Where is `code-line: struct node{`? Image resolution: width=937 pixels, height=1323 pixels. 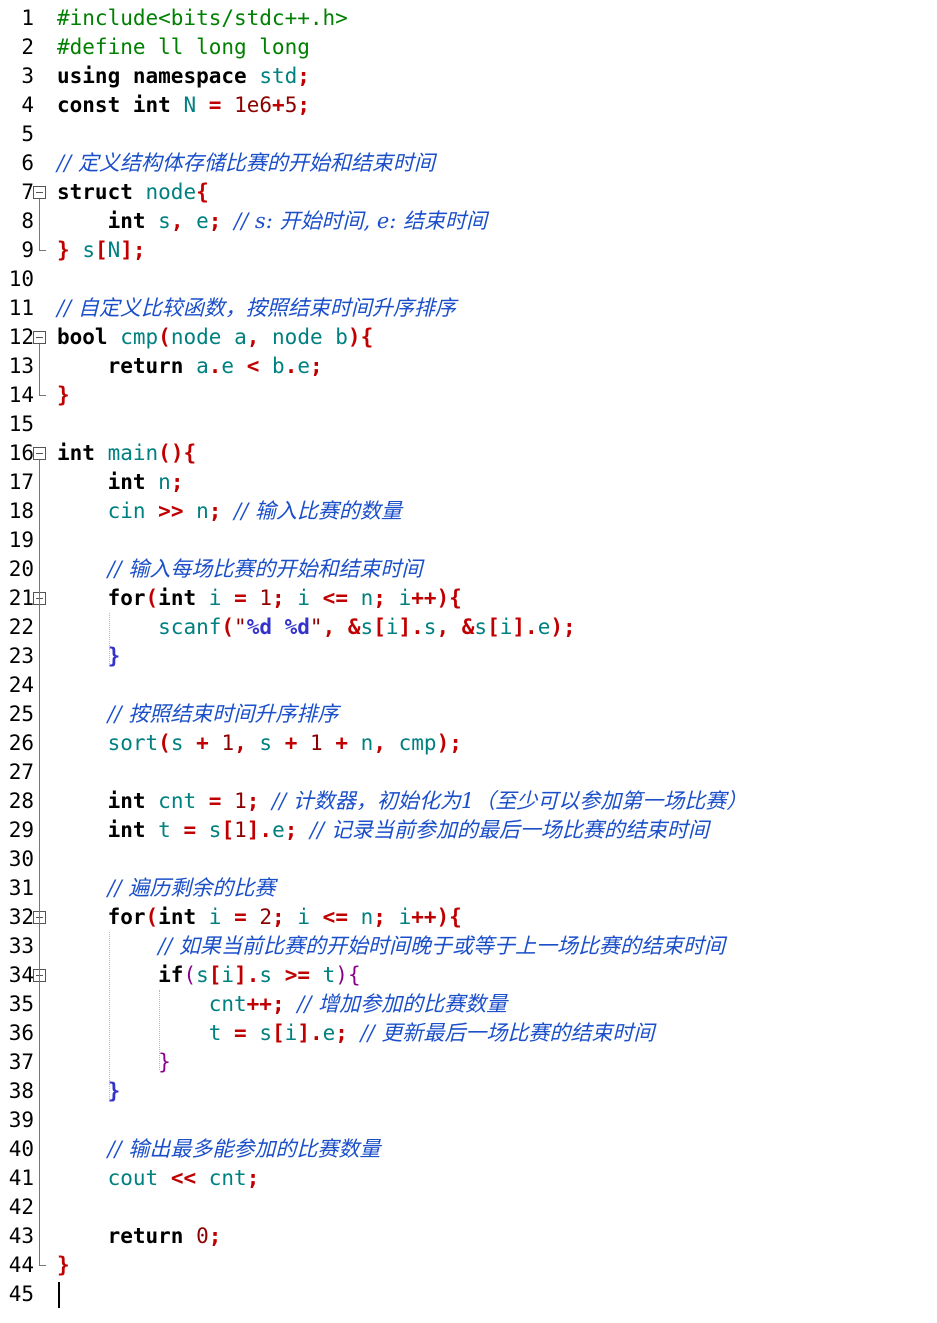
code-line: struct node{ is located at coordinates (133, 192).